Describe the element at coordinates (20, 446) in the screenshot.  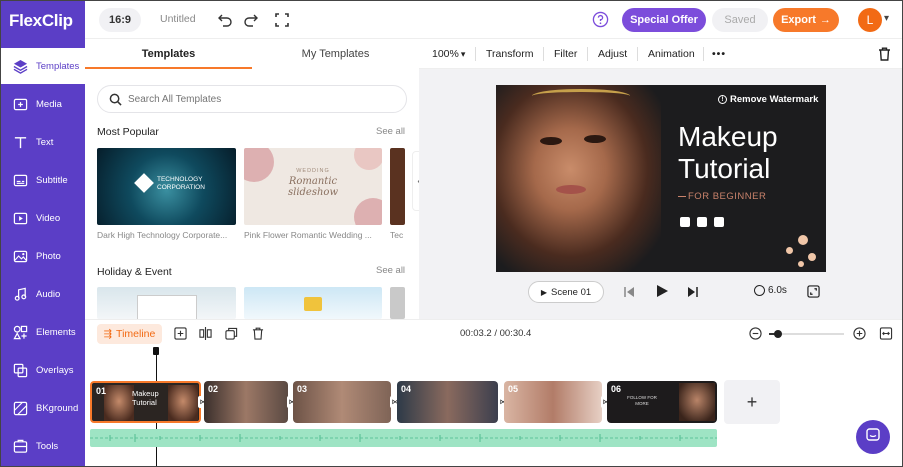
I see `tools-icon` at that location.